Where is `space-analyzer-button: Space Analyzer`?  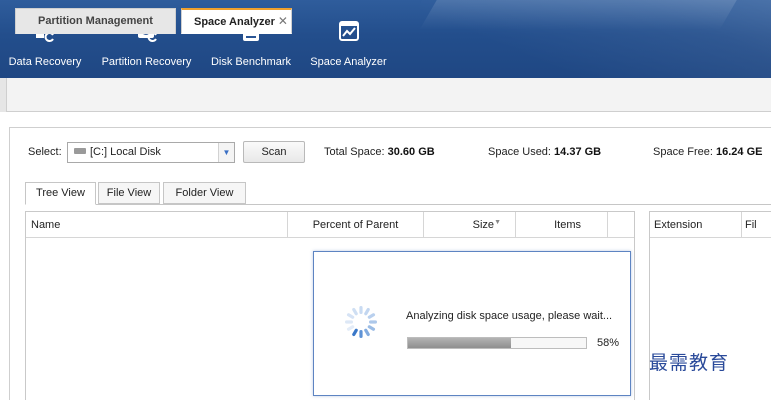 space-analyzer-button: Space Analyzer is located at coordinates (348, 39).